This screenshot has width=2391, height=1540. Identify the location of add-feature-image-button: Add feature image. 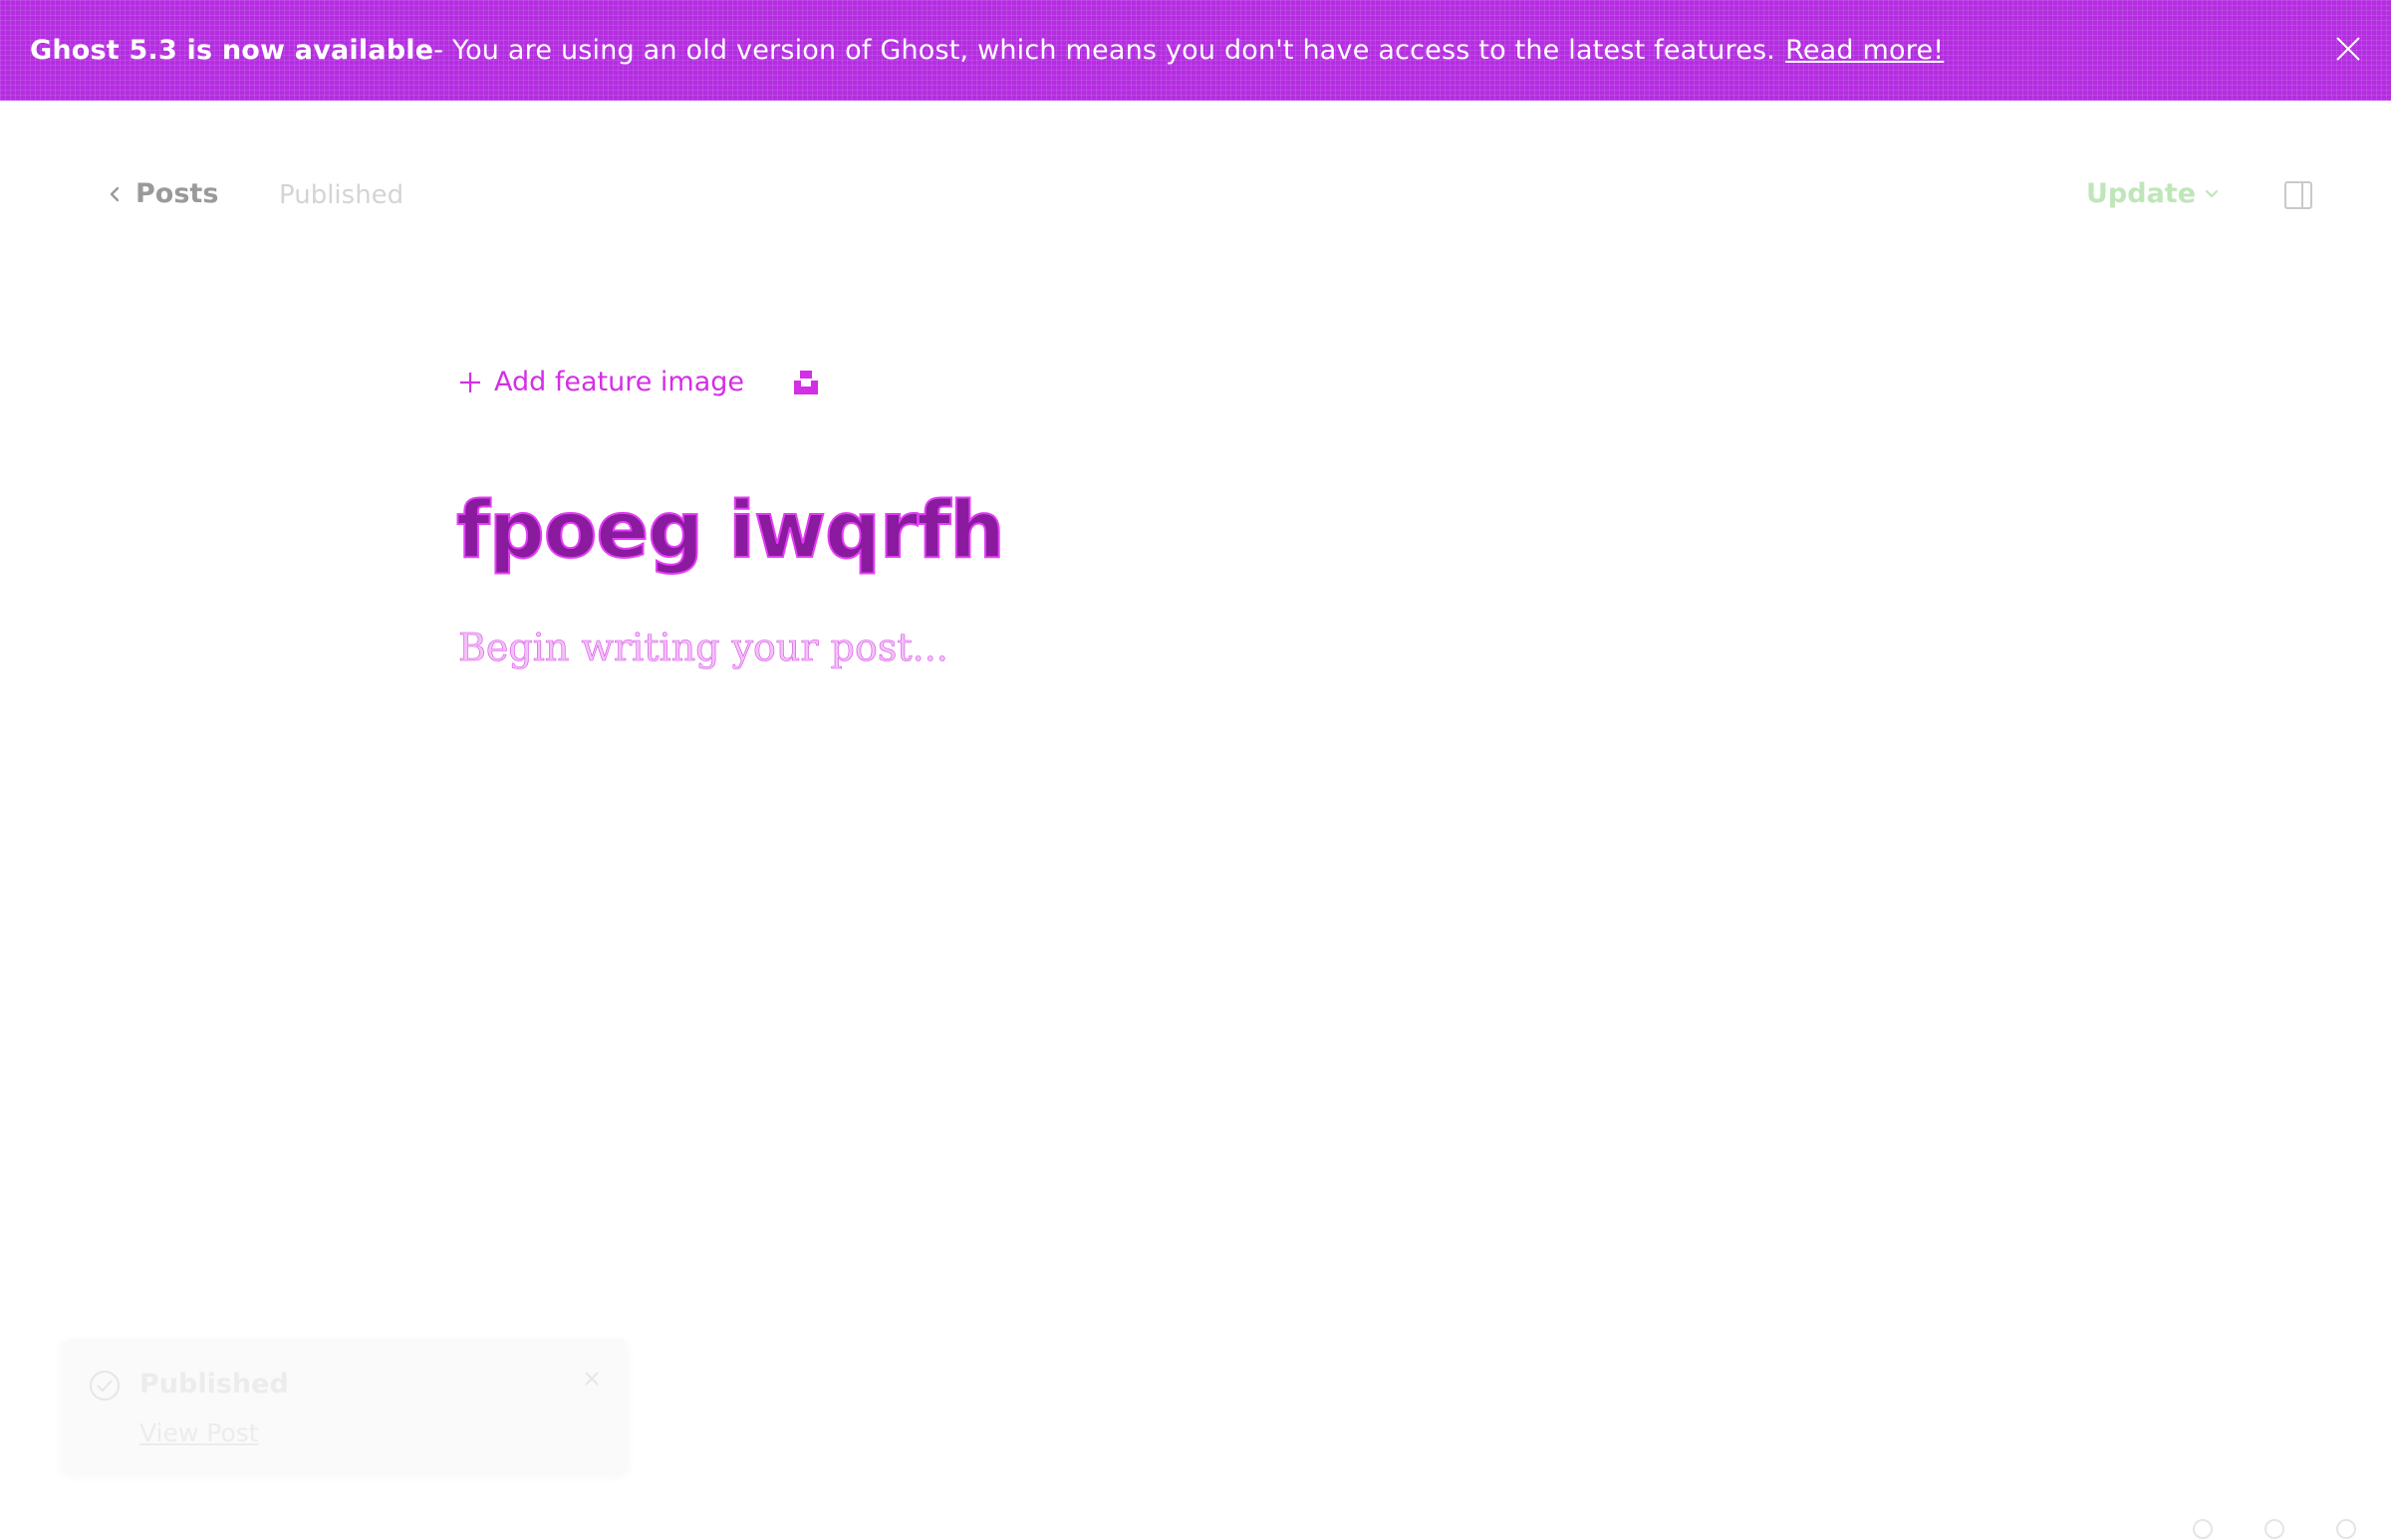
(601, 382).